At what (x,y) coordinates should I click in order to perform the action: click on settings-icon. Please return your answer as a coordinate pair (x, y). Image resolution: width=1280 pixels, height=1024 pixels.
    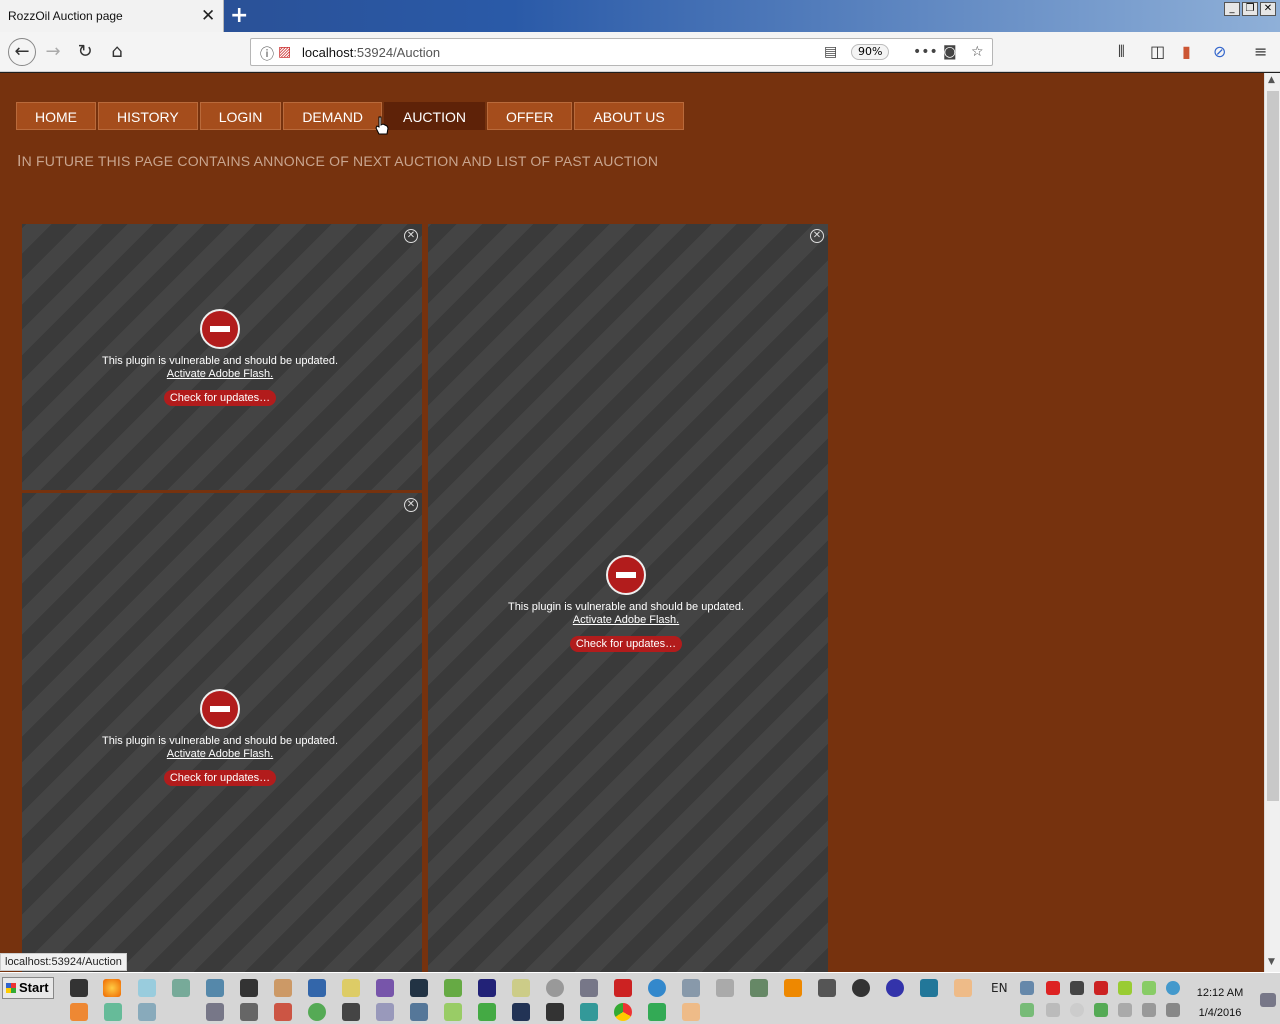
    Looking at the image, I should click on (827, 988).